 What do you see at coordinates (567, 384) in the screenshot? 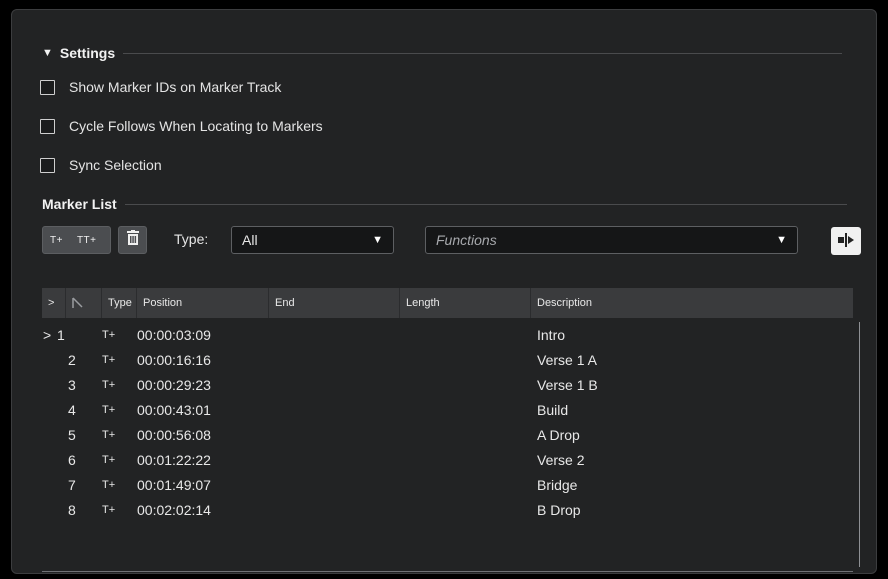
I see `row-description: Verse 1 B` at bounding box center [567, 384].